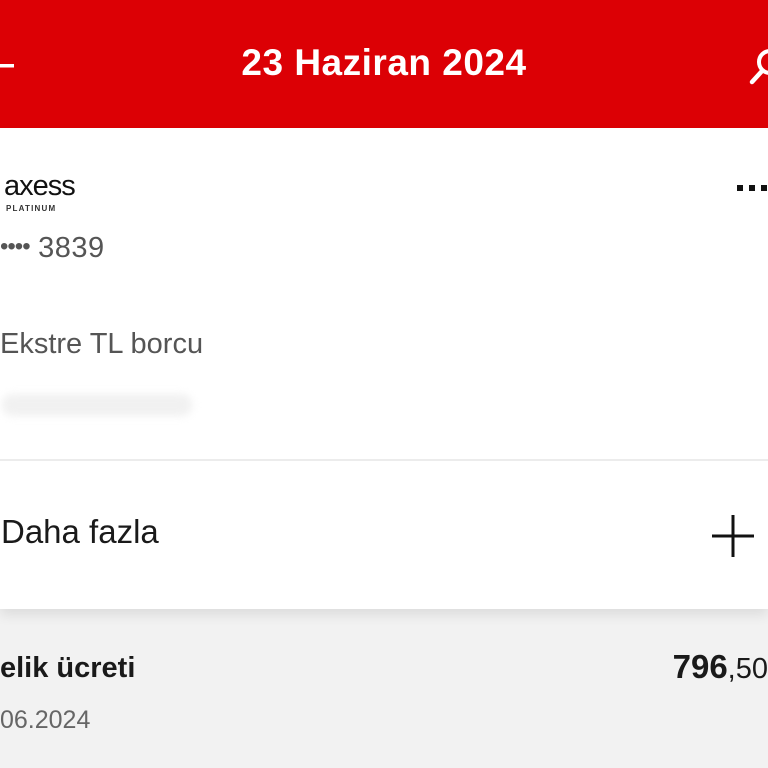 The height and width of the screenshot is (768, 768). What do you see at coordinates (102, 344) in the screenshot?
I see `statement-debt-label: Ekstre TL borcu` at bounding box center [102, 344].